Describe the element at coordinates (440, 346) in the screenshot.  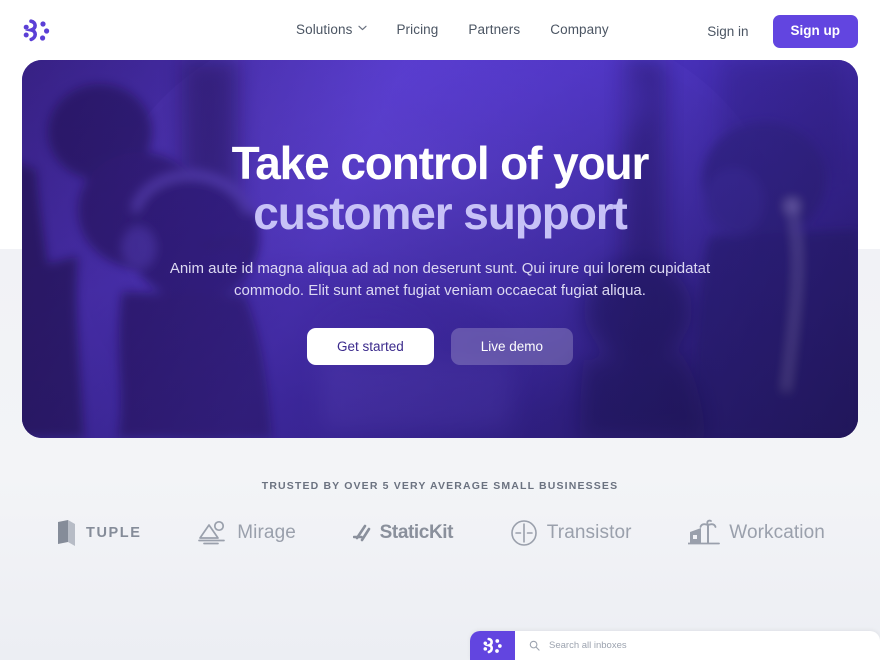
I see `hero-cta-group: Get started Live demo` at that location.